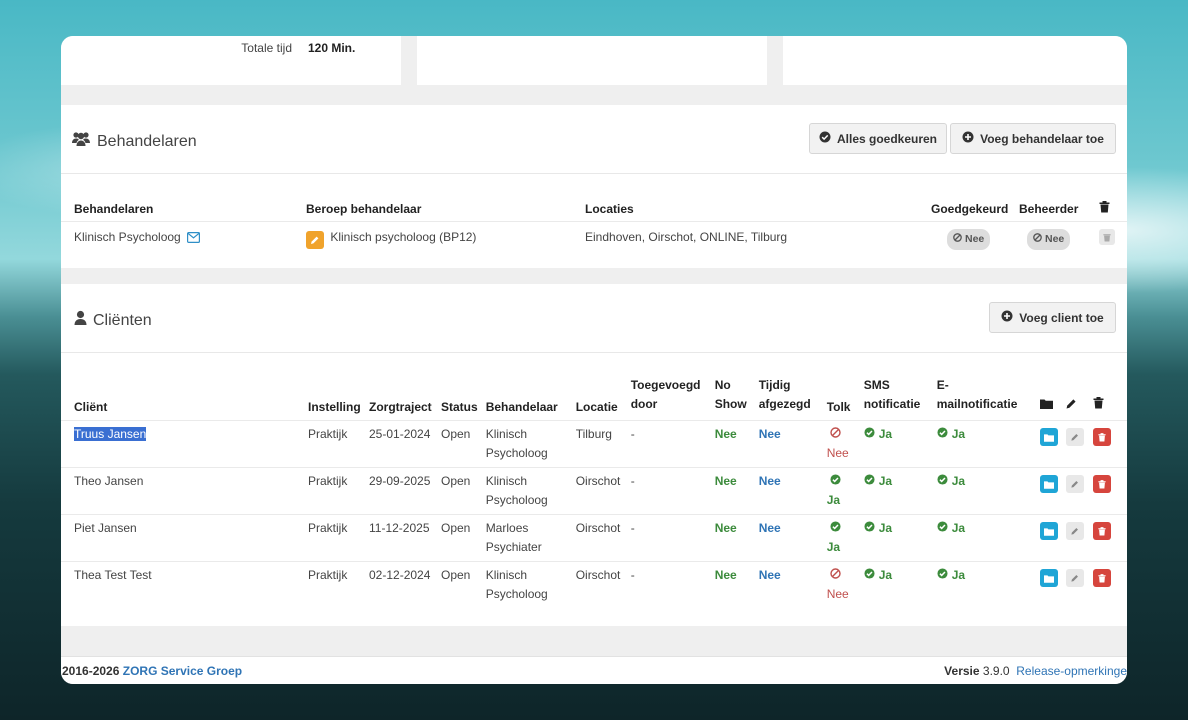 Image resolution: width=1188 pixels, height=720 pixels. I want to click on behandelaar-line-2: Psycholoog, so click(516, 594).